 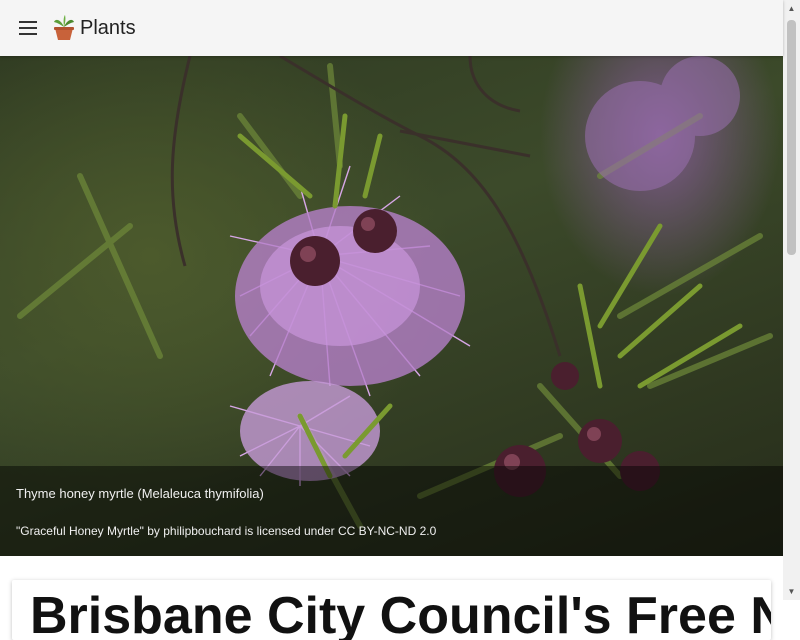 What do you see at coordinates (108, 28) in the screenshot?
I see `app-title: Plants` at bounding box center [108, 28].